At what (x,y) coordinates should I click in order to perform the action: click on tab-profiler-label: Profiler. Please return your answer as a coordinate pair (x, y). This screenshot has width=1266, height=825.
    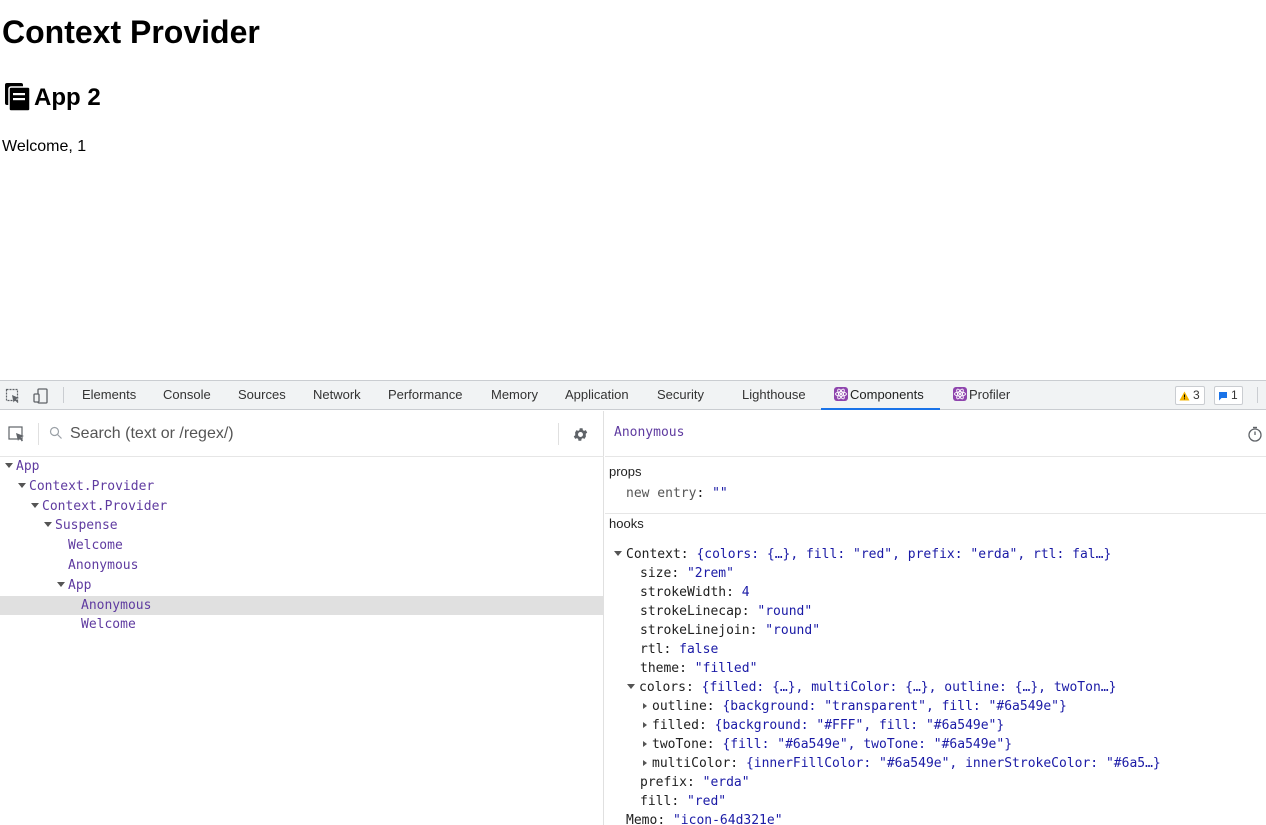
    Looking at the image, I should click on (990, 394).